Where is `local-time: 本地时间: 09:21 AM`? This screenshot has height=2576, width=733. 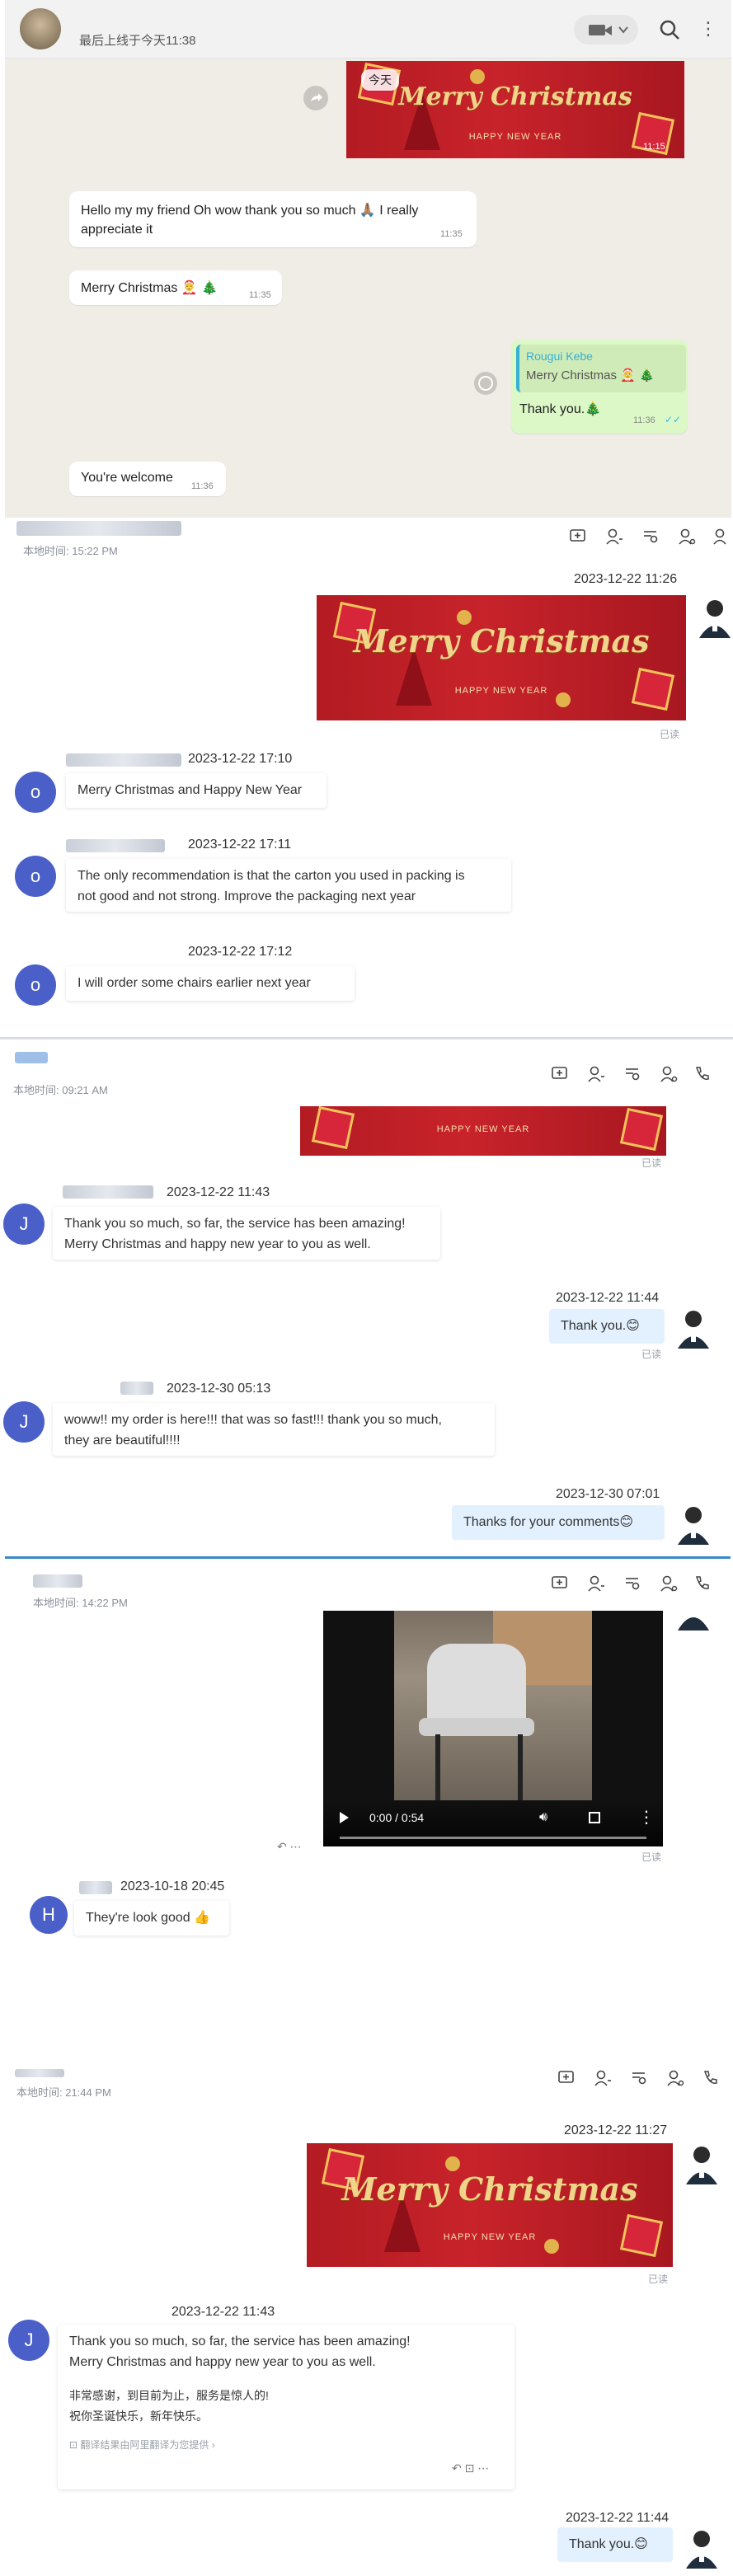 local-time: 本地时间: 09:21 AM is located at coordinates (61, 1090).